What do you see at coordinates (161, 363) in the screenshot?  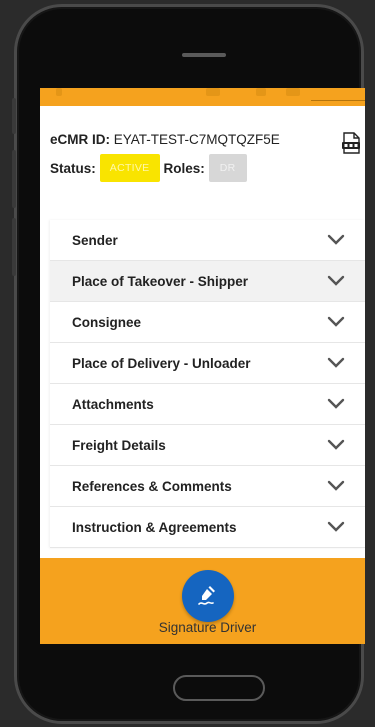 I see `section-label: Place of Delivery - Unloader` at bounding box center [161, 363].